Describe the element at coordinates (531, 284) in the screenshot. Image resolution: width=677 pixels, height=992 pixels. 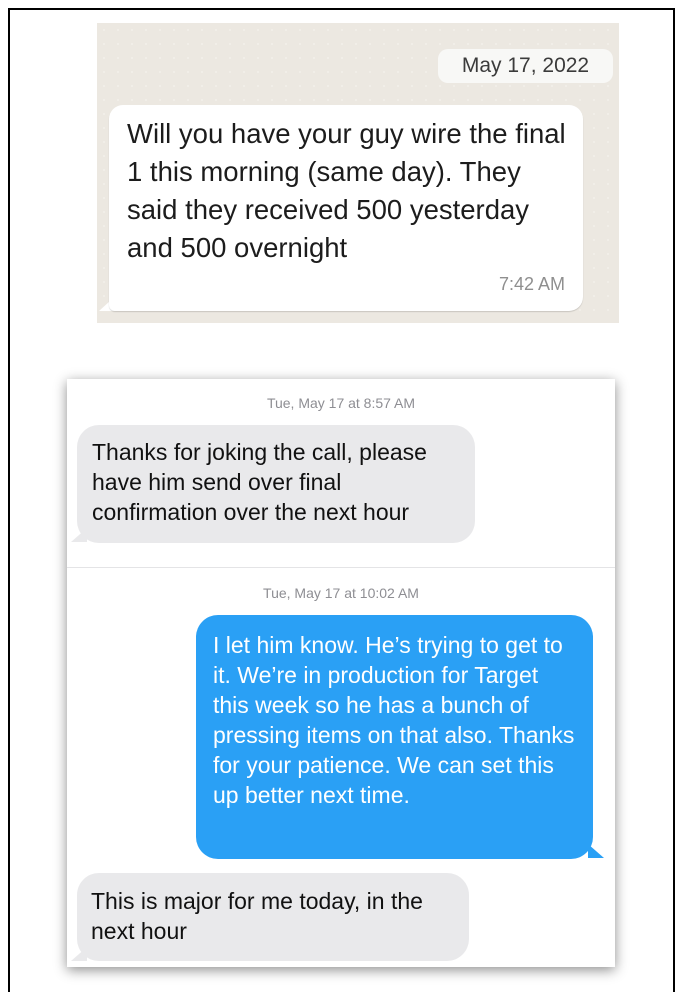
I see `message-time: 7:42 AM` at that location.